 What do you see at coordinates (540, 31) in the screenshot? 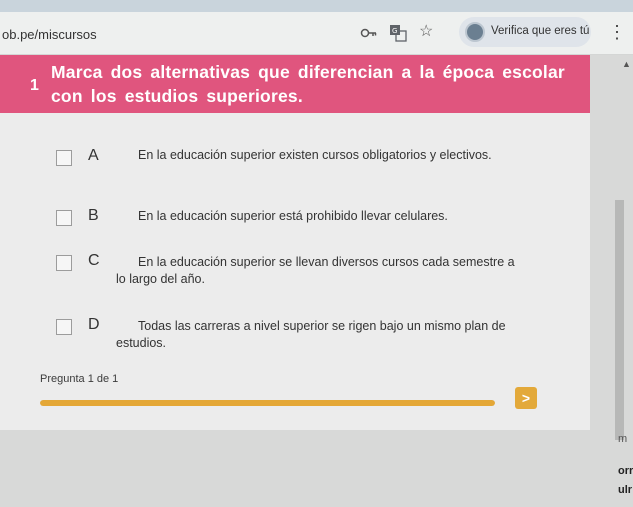
I see `profile-verify-label: Verifica que eres tú` at bounding box center [540, 31].